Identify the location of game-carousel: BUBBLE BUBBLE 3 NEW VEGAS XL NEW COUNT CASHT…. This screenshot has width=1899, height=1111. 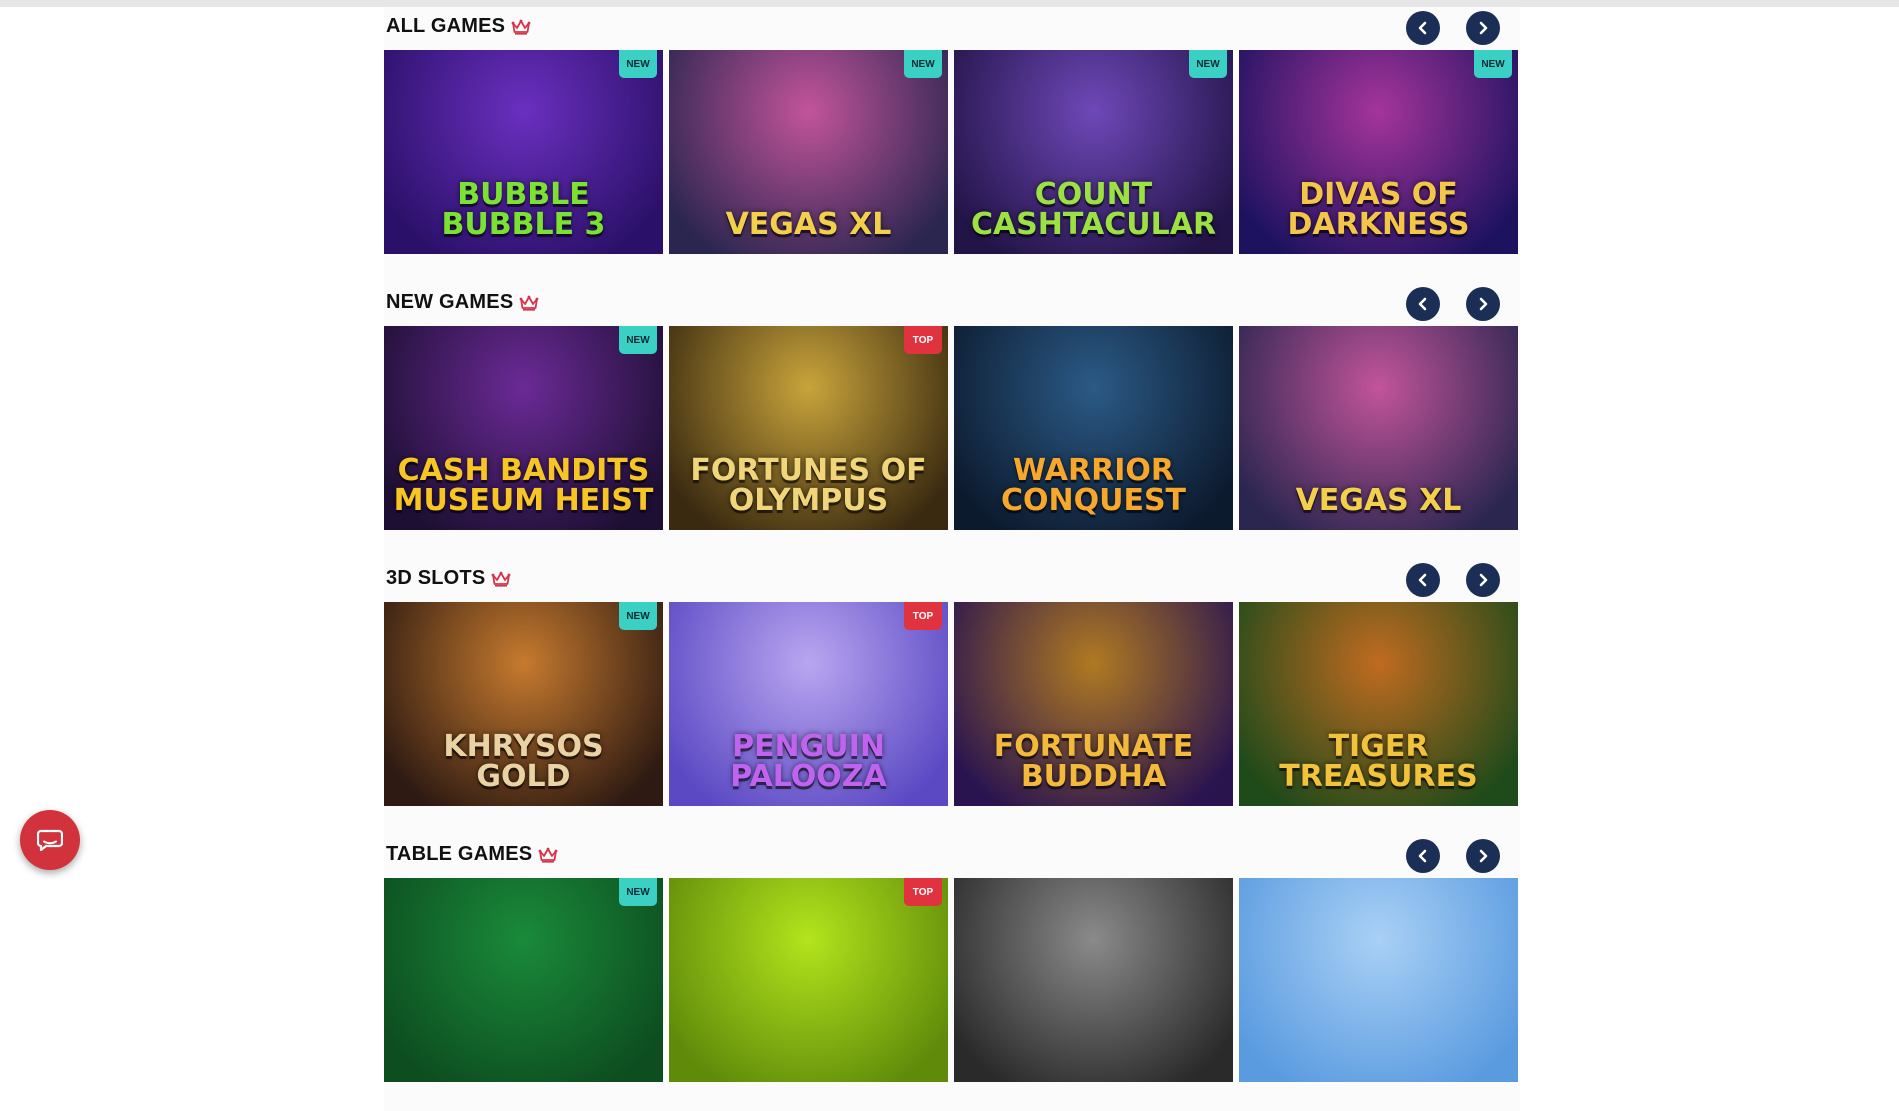
(952, 152).